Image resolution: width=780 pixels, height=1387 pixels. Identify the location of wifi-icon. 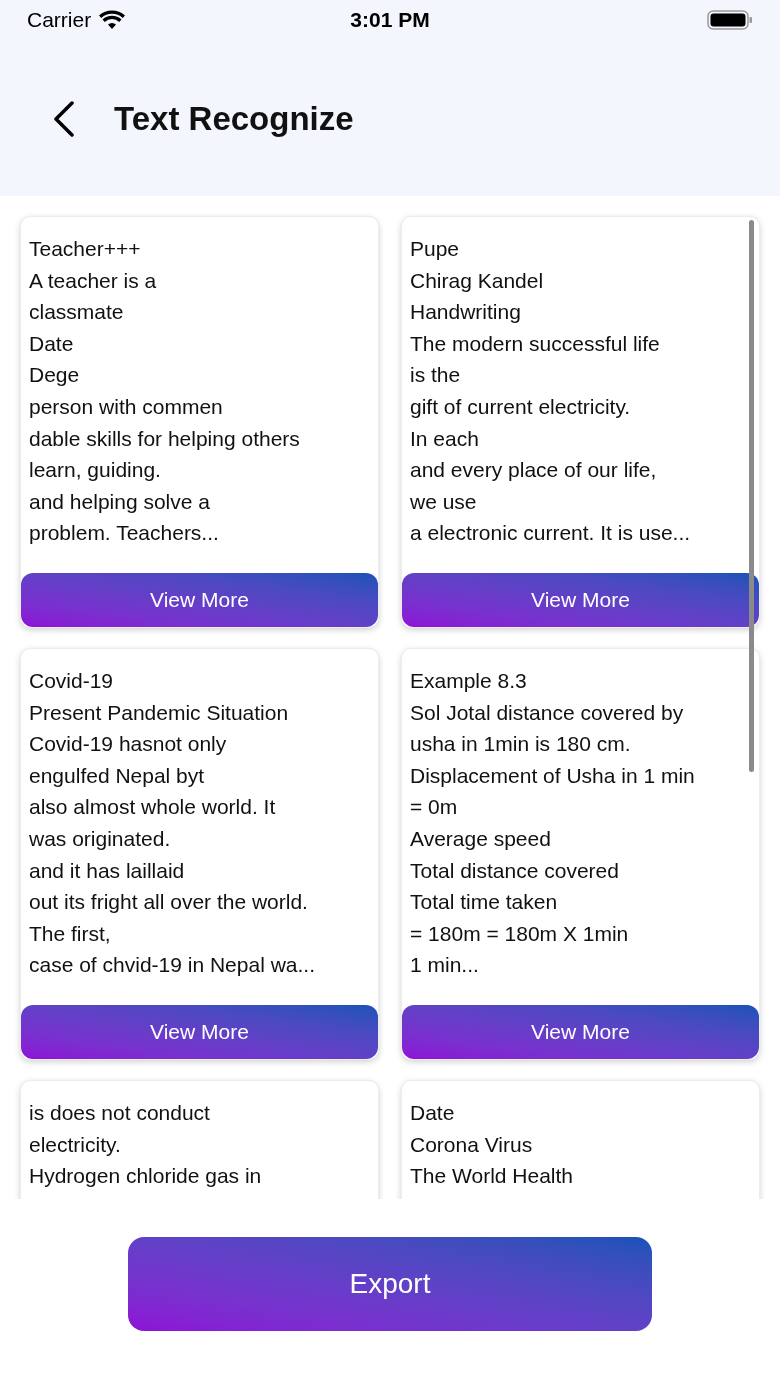
(112, 20).